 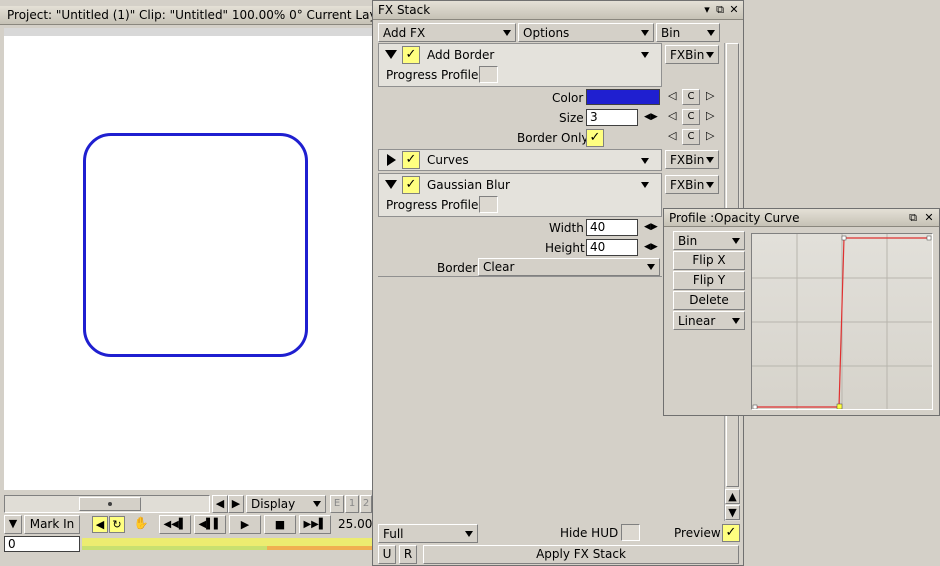 What do you see at coordinates (352, 504) in the screenshot?
I see `viewer-1-button: 1` at bounding box center [352, 504].